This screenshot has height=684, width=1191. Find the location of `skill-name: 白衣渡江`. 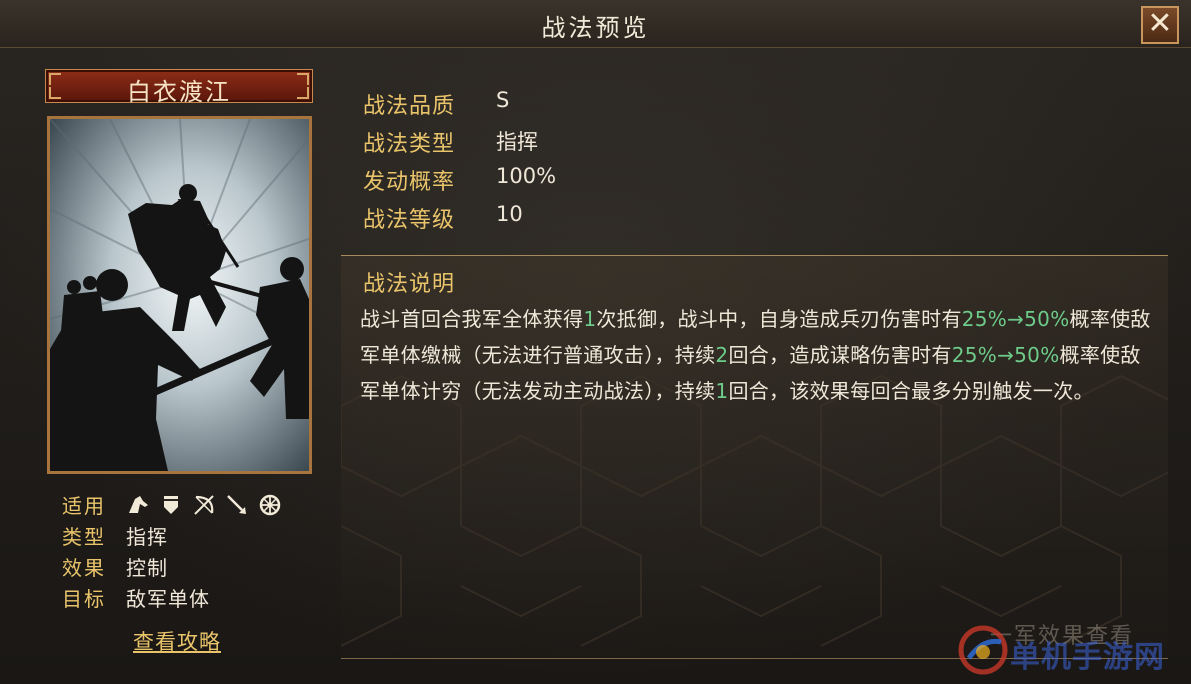

skill-name: 白衣渡江 is located at coordinates (179, 92).